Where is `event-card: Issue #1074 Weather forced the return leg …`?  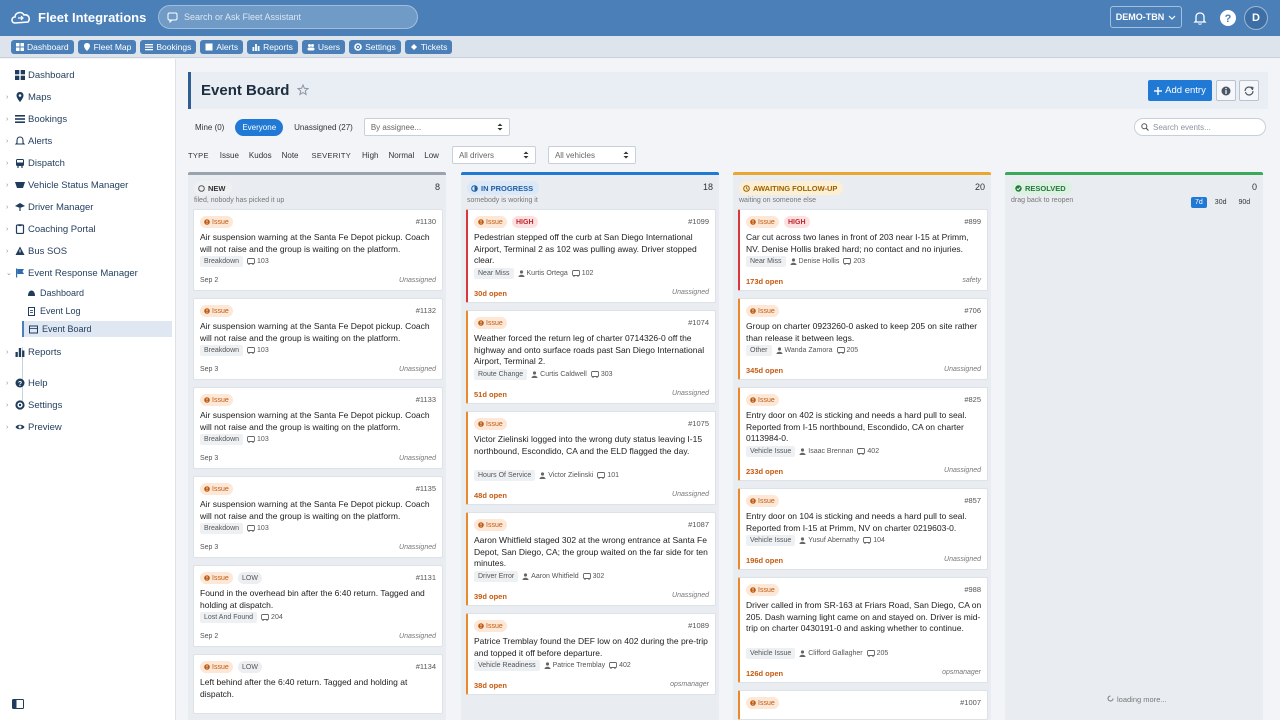
event-card: Issue #1074 Weather forced the return leg … is located at coordinates (591, 357).